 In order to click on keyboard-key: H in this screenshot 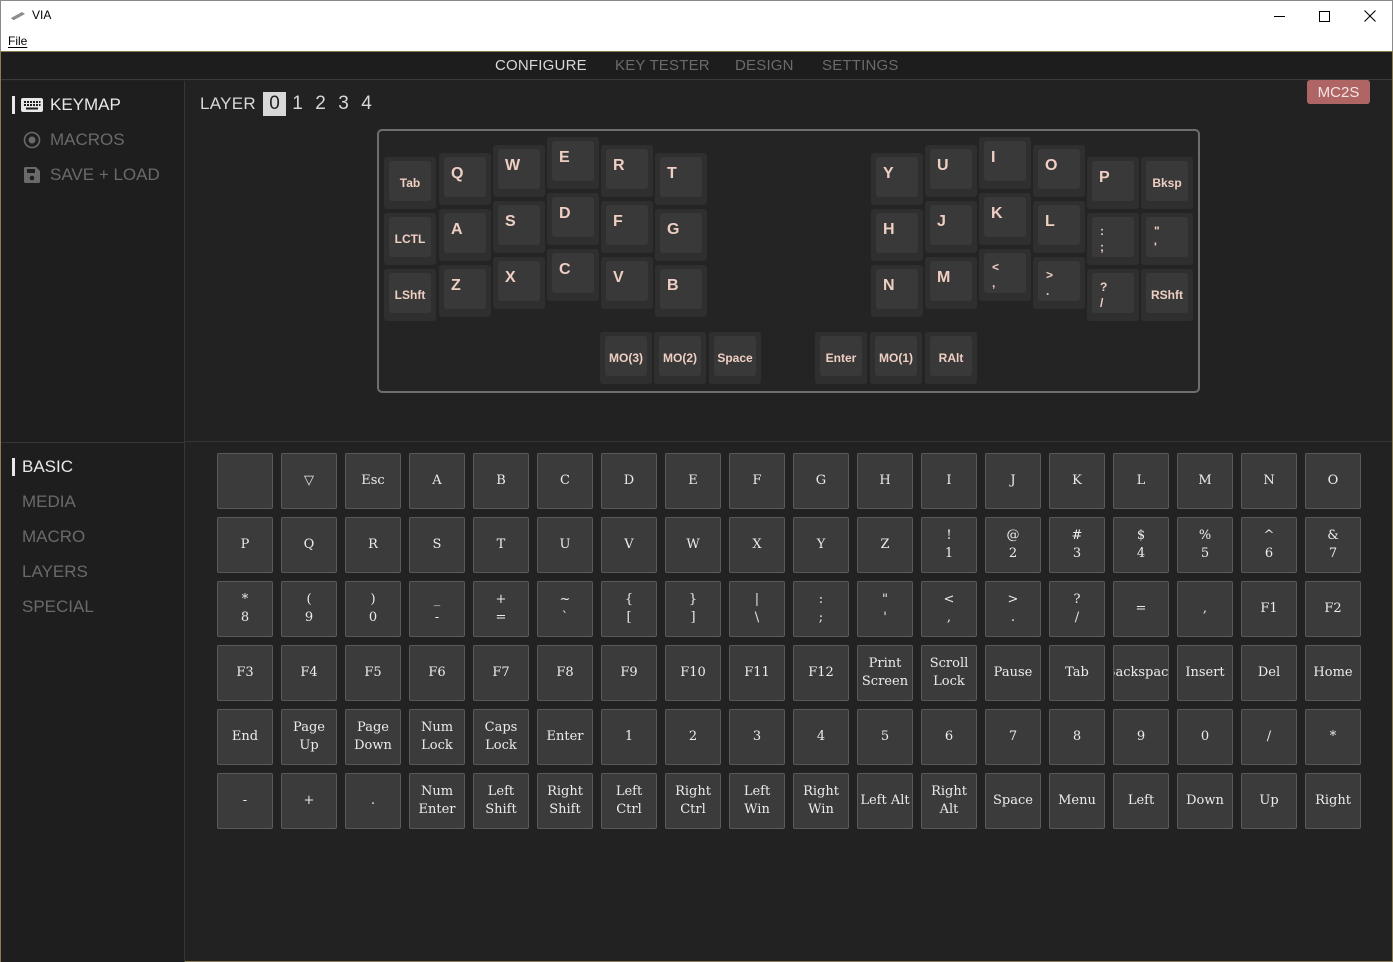, I will do `click(897, 235)`.